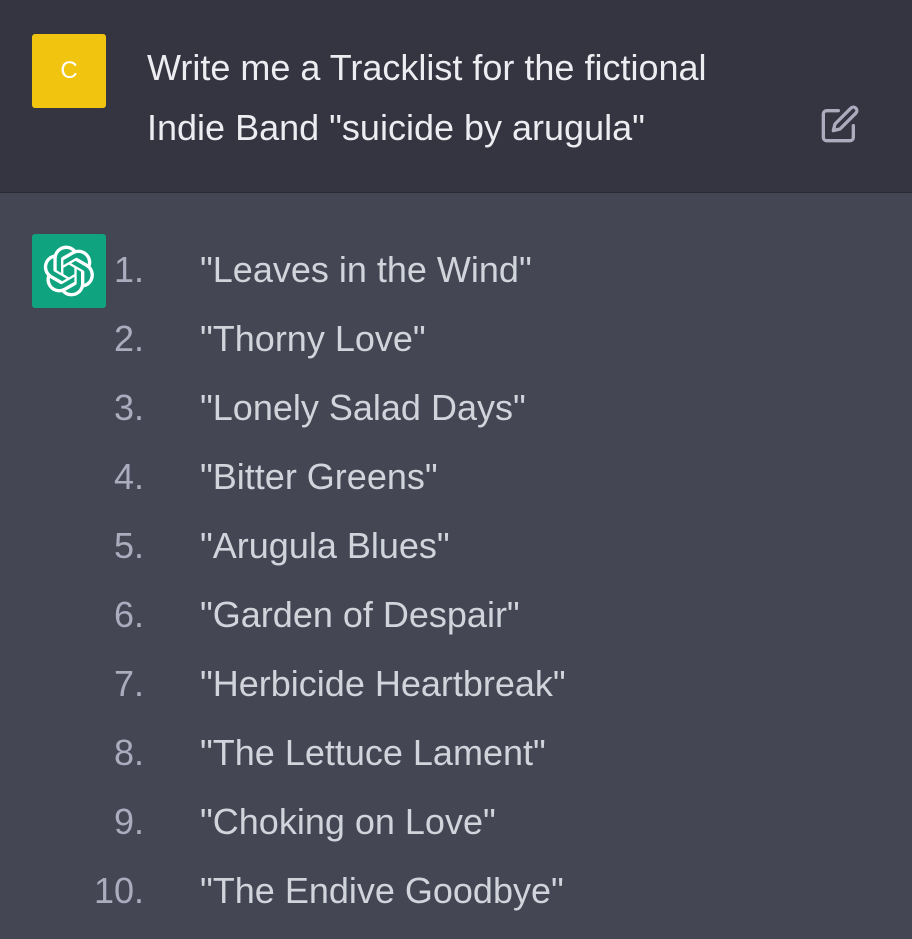  I want to click on list-item: 10. "The Endive Goodbye", so click(440, 890).